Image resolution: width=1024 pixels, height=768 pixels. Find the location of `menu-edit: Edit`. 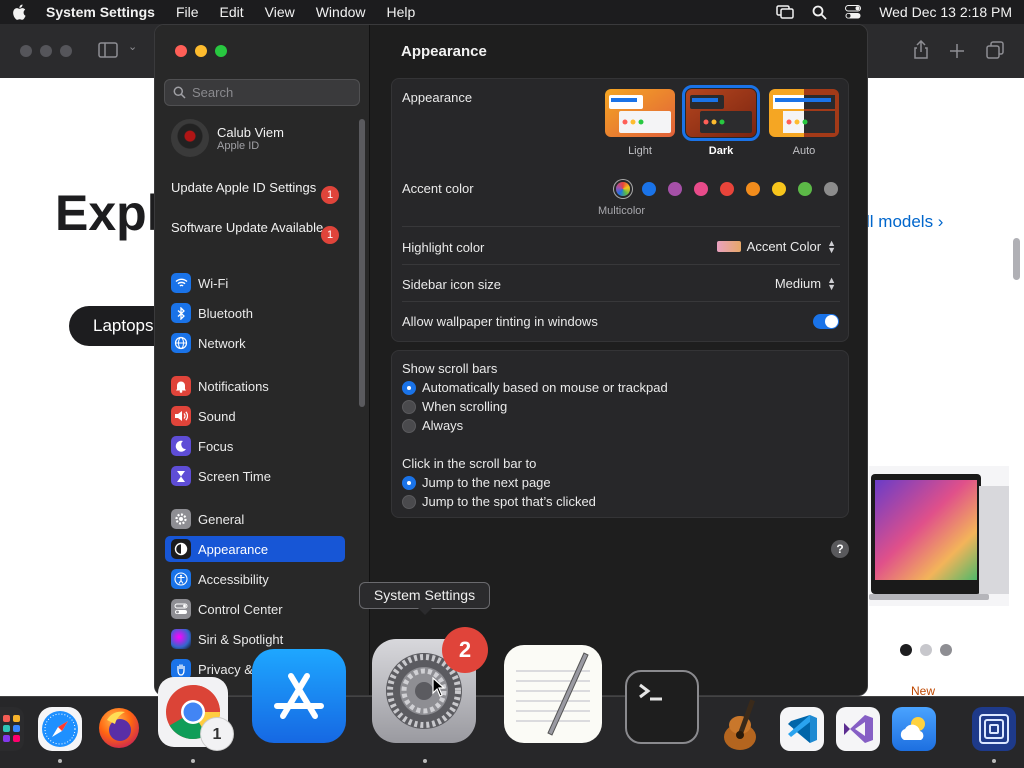

menu-edit: Edit is located at coordinates (232, 12).